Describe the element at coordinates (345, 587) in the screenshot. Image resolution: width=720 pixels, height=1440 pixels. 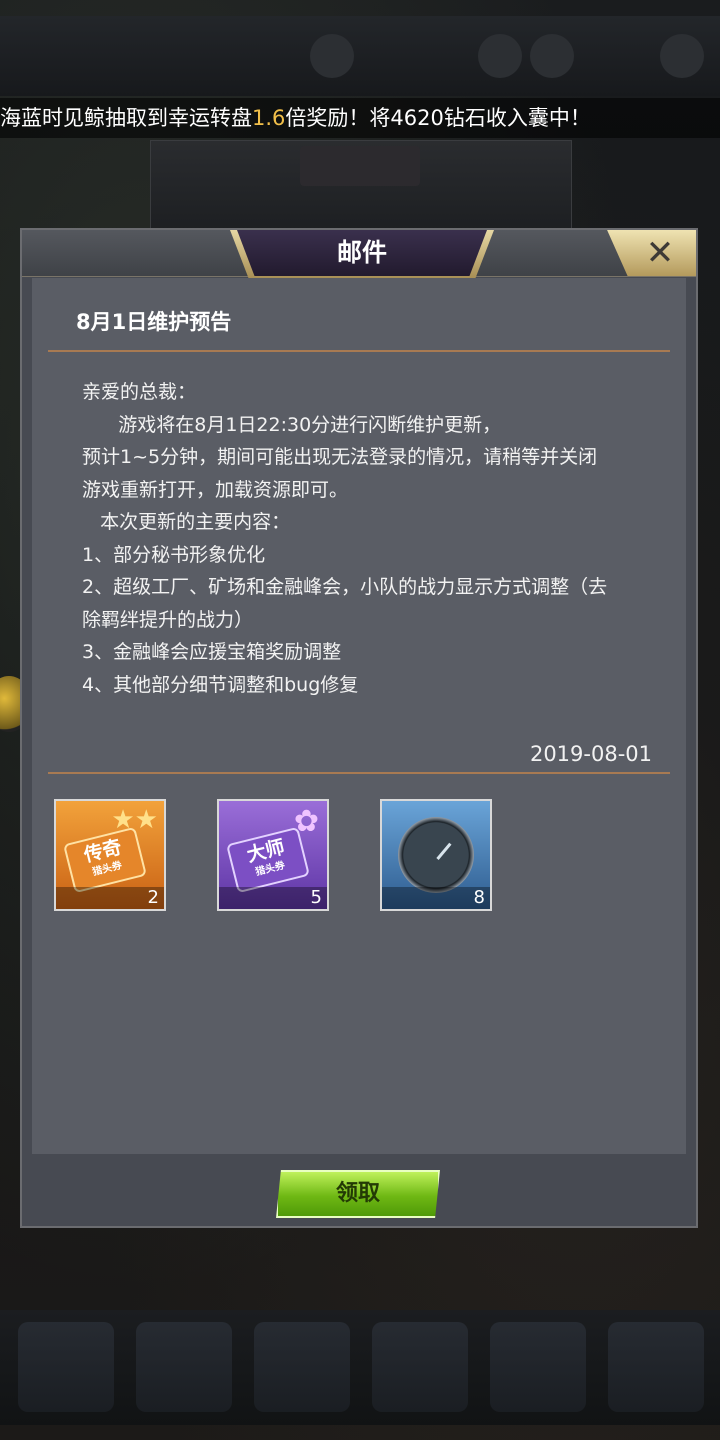
I see `mail-body-line: 2、超级工厂、矿场和金融峰会，小队的战力显示方式调整（去` at that location.